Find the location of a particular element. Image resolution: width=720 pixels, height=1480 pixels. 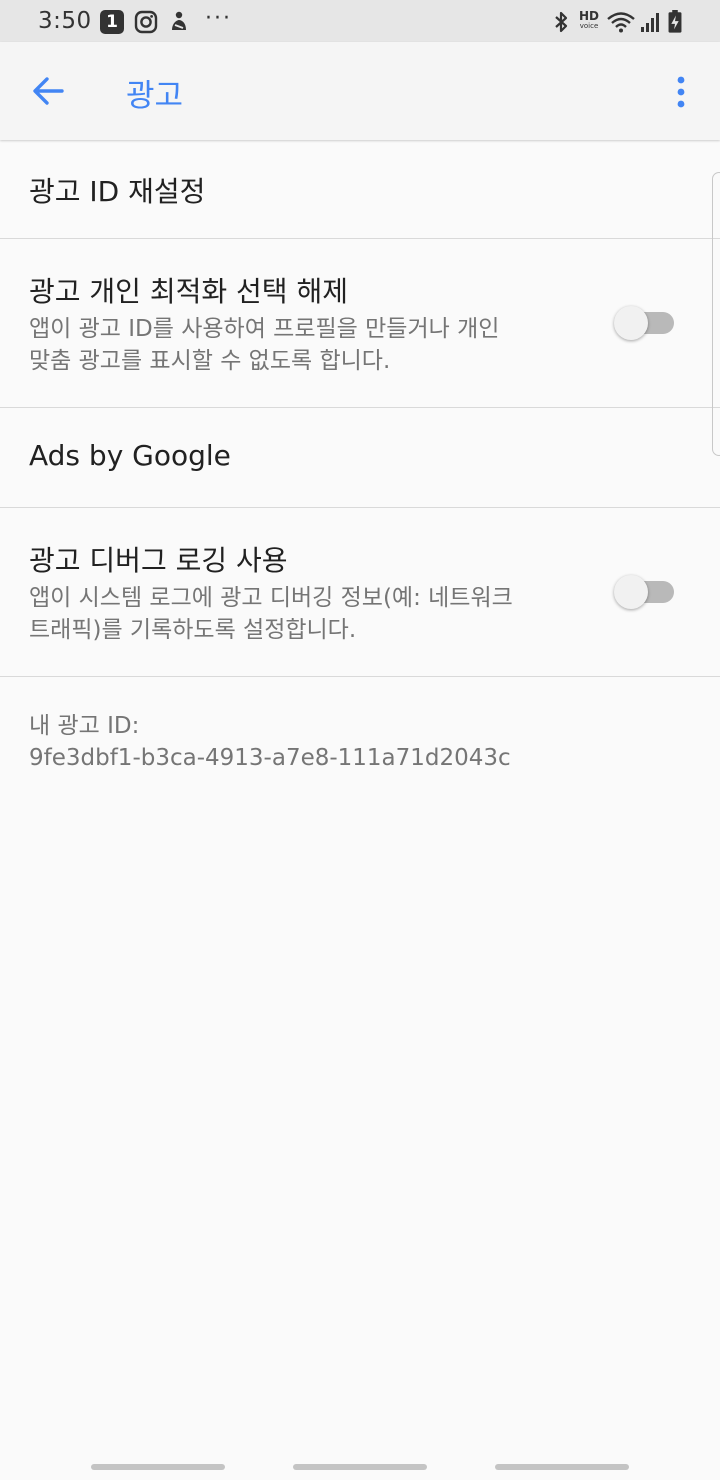

cell-signal-icon is located at coordinates (650, 22).